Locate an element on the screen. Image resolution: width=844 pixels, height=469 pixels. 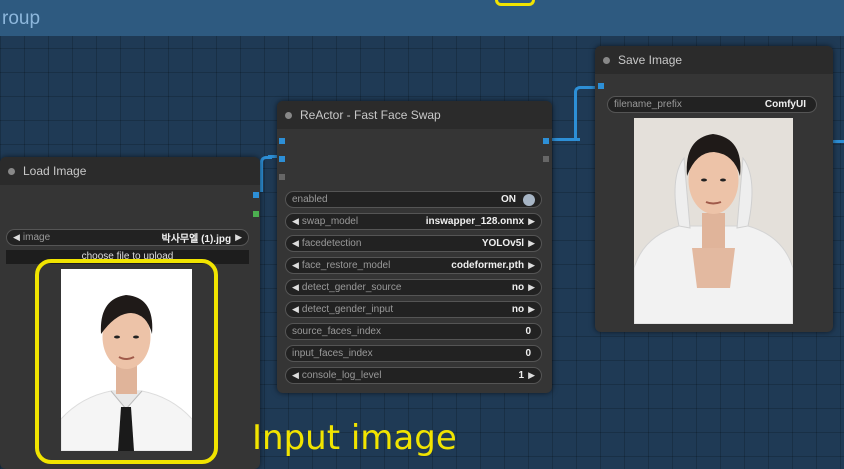
group-title: roup is located at coordinates (21, 18).